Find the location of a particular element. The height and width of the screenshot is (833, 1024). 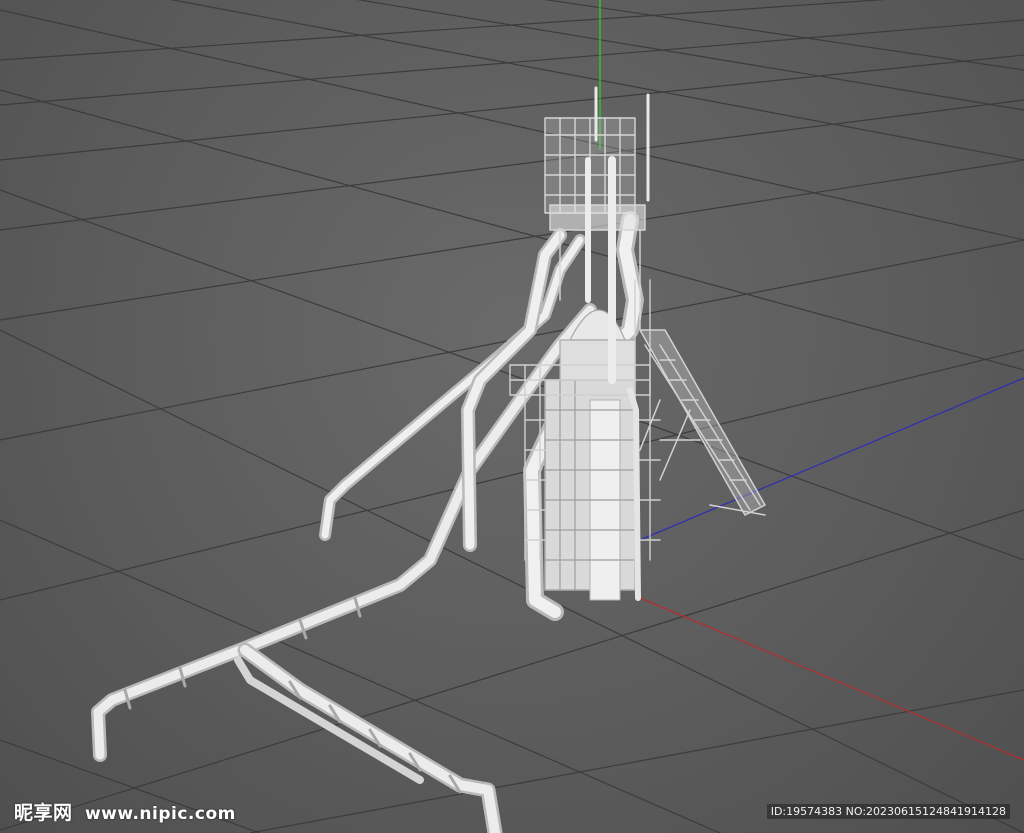

watermark-brand: 昵享网 www.nipic.com is located at coordinates (125, 811).